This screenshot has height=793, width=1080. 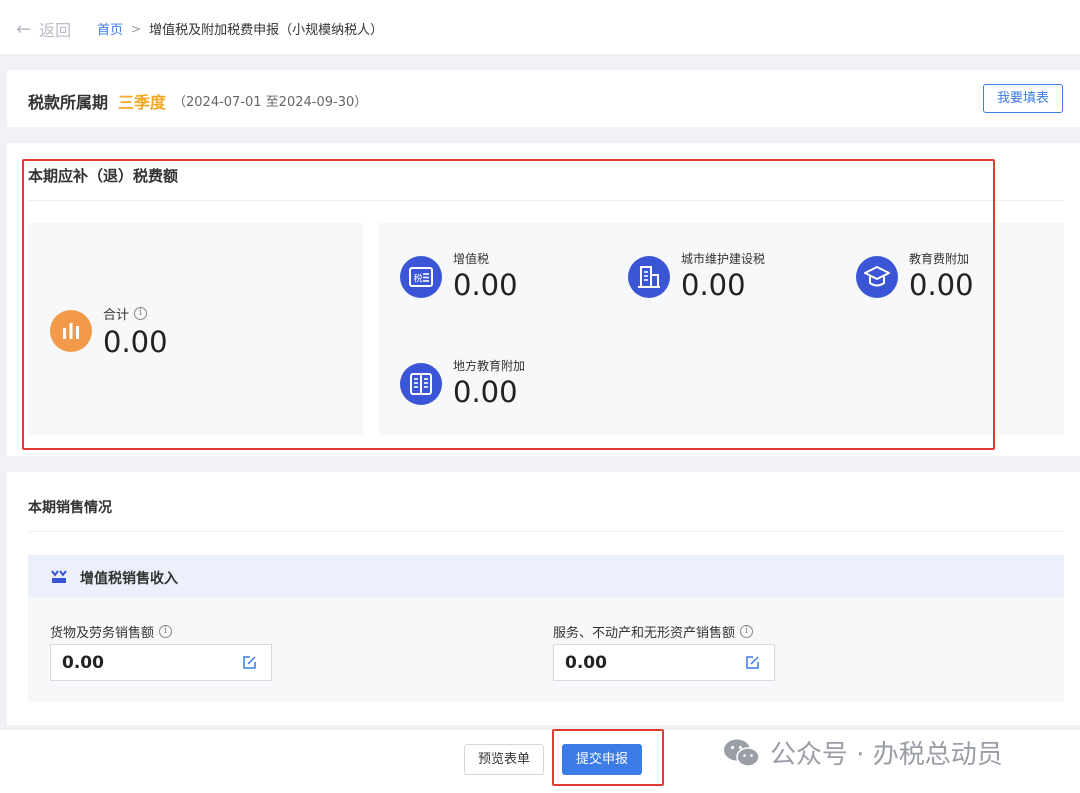 I want to click on sales-title: 本期销售情况, so click(x=70, y=508).